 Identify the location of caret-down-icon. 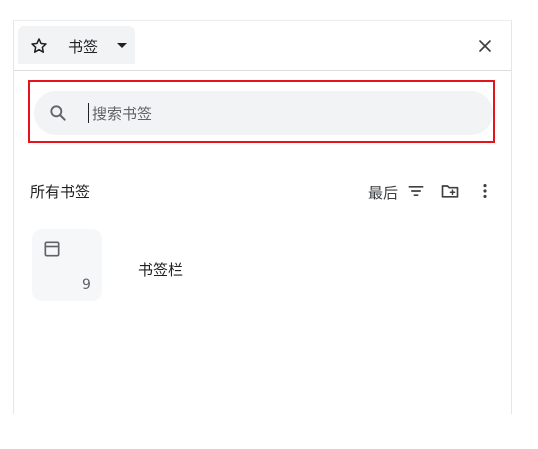
(122, 45).